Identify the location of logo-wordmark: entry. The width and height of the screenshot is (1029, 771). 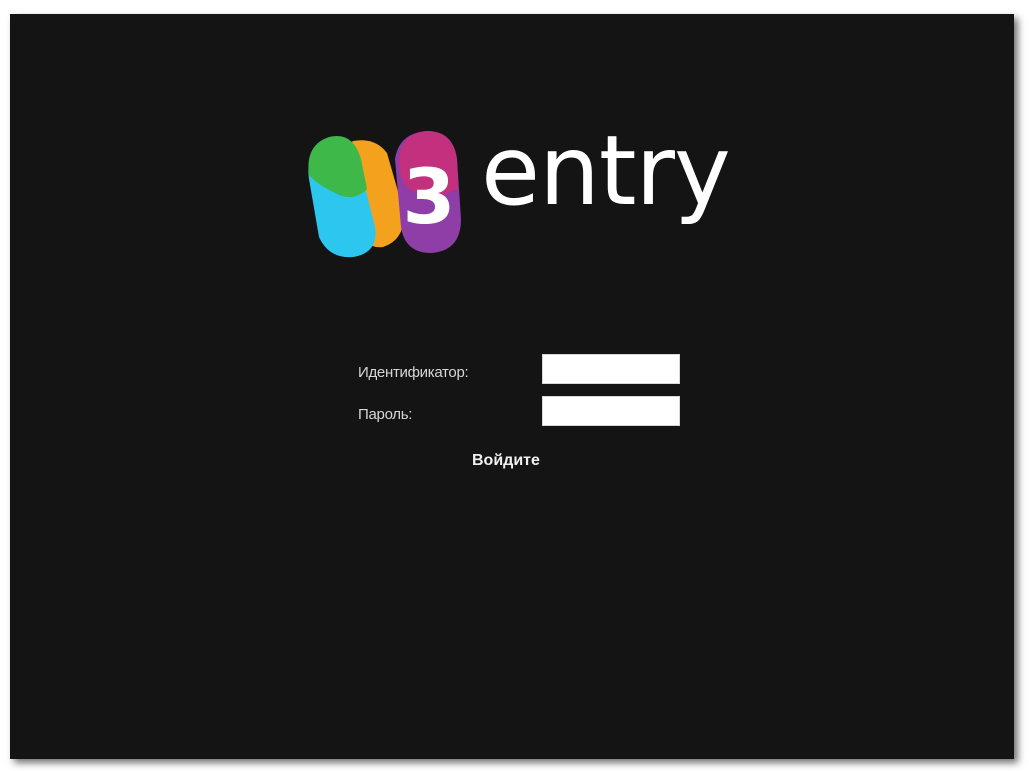
(606, 171).